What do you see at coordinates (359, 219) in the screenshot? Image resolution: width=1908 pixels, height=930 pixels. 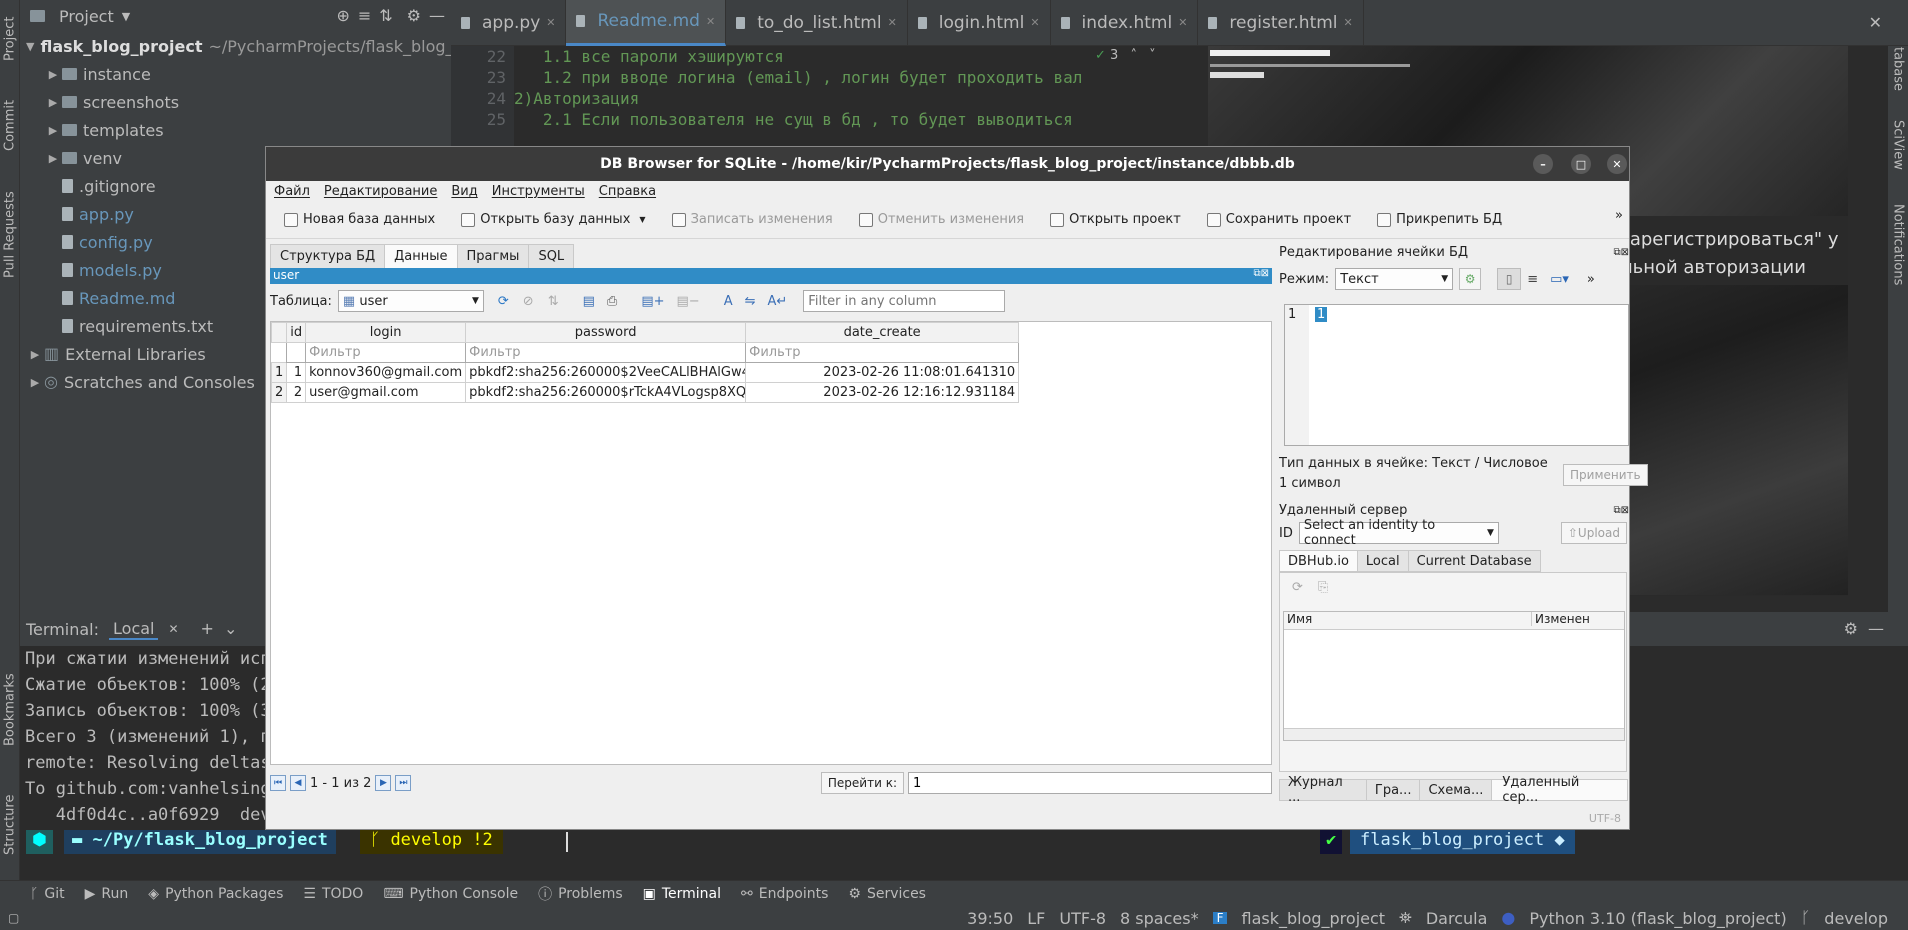 I see `toolbar-button: Новая база данных` at bounding box center [359, 219].